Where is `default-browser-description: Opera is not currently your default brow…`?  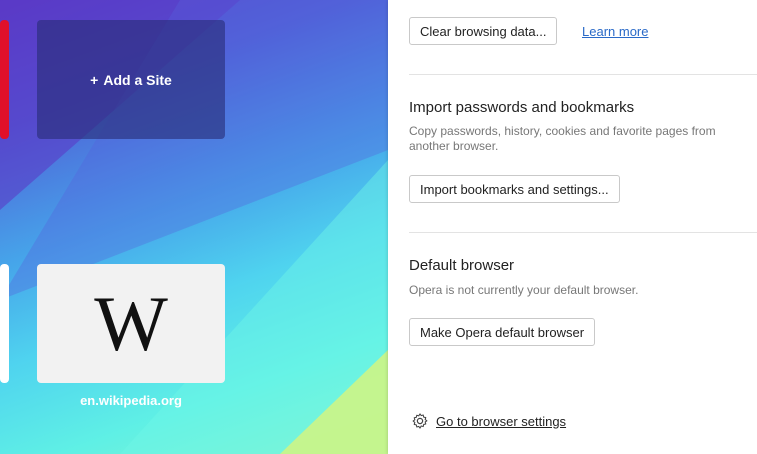
default-browser-description: Opera is not currently your default brow… is located at coordinates (524, 290).